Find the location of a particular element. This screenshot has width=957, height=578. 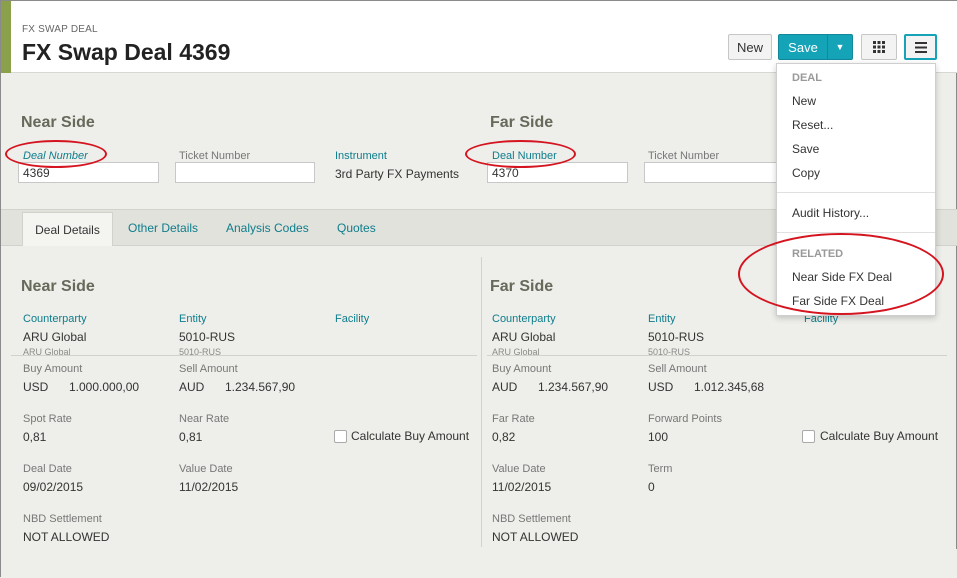

grid-icon is located at coordinates (879, 47).